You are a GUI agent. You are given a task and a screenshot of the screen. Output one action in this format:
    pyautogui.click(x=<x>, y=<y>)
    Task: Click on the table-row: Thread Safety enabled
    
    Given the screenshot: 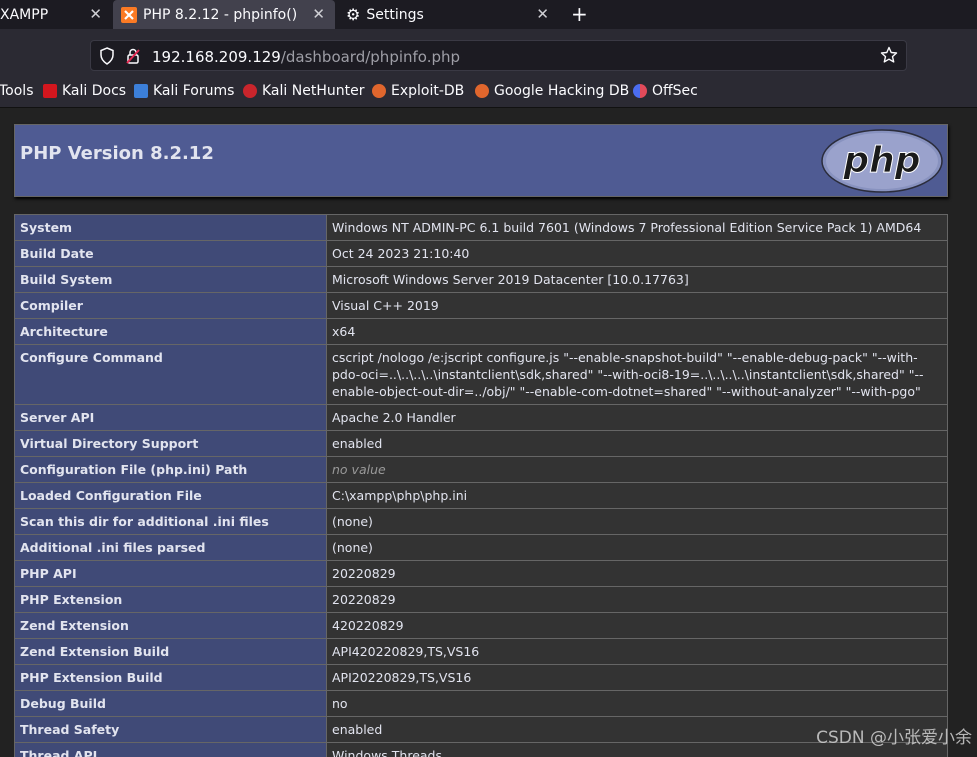 What is the action you would take?
    pyautogui.click(x=481, y=729)
    